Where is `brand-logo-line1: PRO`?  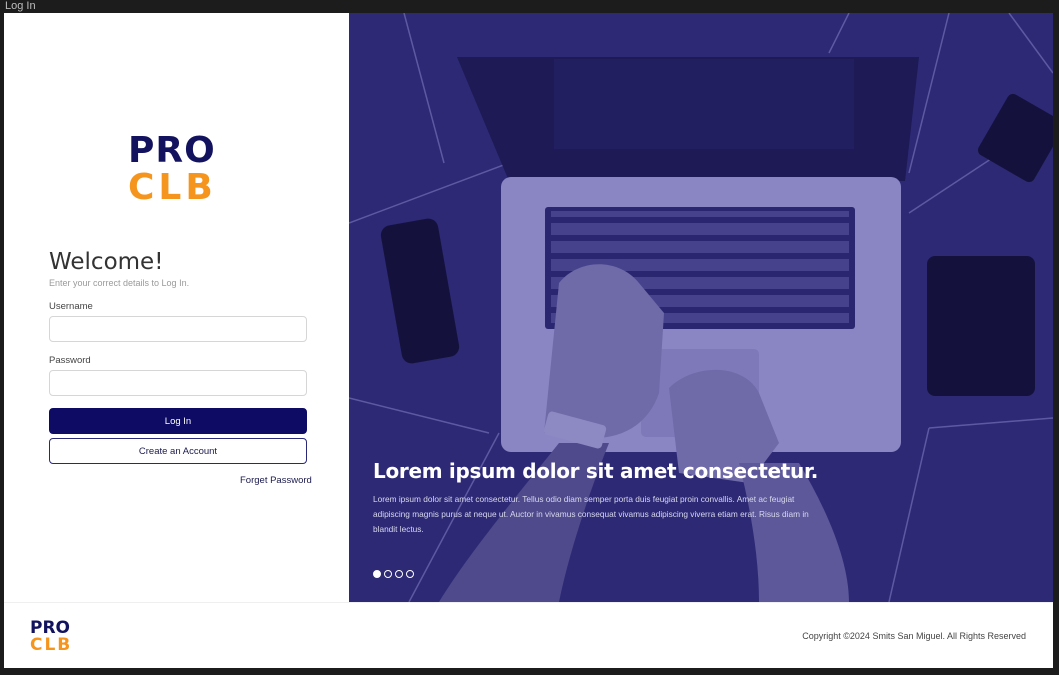 brand-logo-line1: PRO is located at coordinates (172, 150).